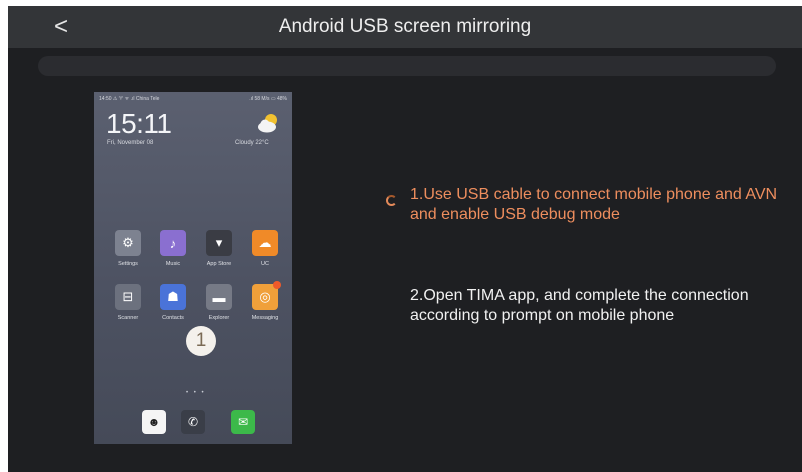  I want to click on app-label: UC, so click(265, 264).